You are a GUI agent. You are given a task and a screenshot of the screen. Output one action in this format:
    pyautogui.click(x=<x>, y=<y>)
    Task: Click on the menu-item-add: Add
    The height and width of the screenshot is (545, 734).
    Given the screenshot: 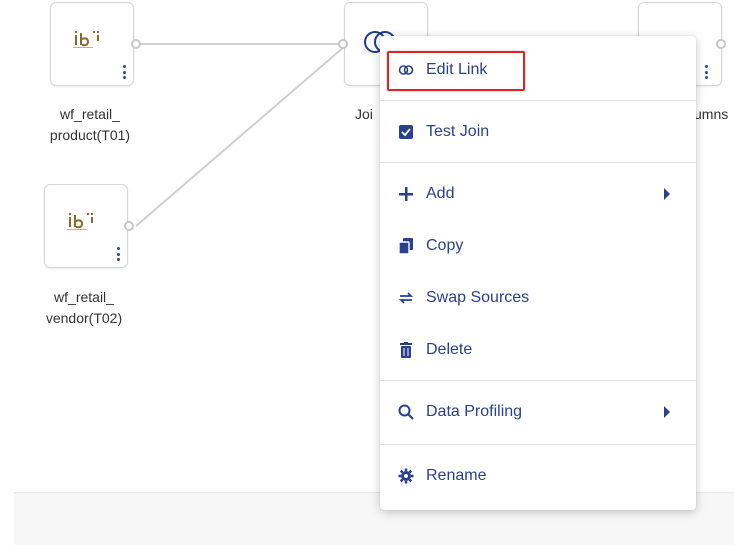 What is the action you would take?
    pyautogui.click(x=542, y=194)
    